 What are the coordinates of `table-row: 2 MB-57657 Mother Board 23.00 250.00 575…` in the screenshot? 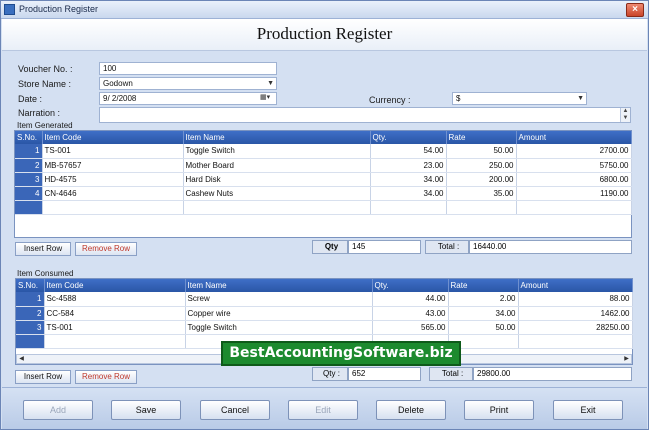 It's located at (323, 165).